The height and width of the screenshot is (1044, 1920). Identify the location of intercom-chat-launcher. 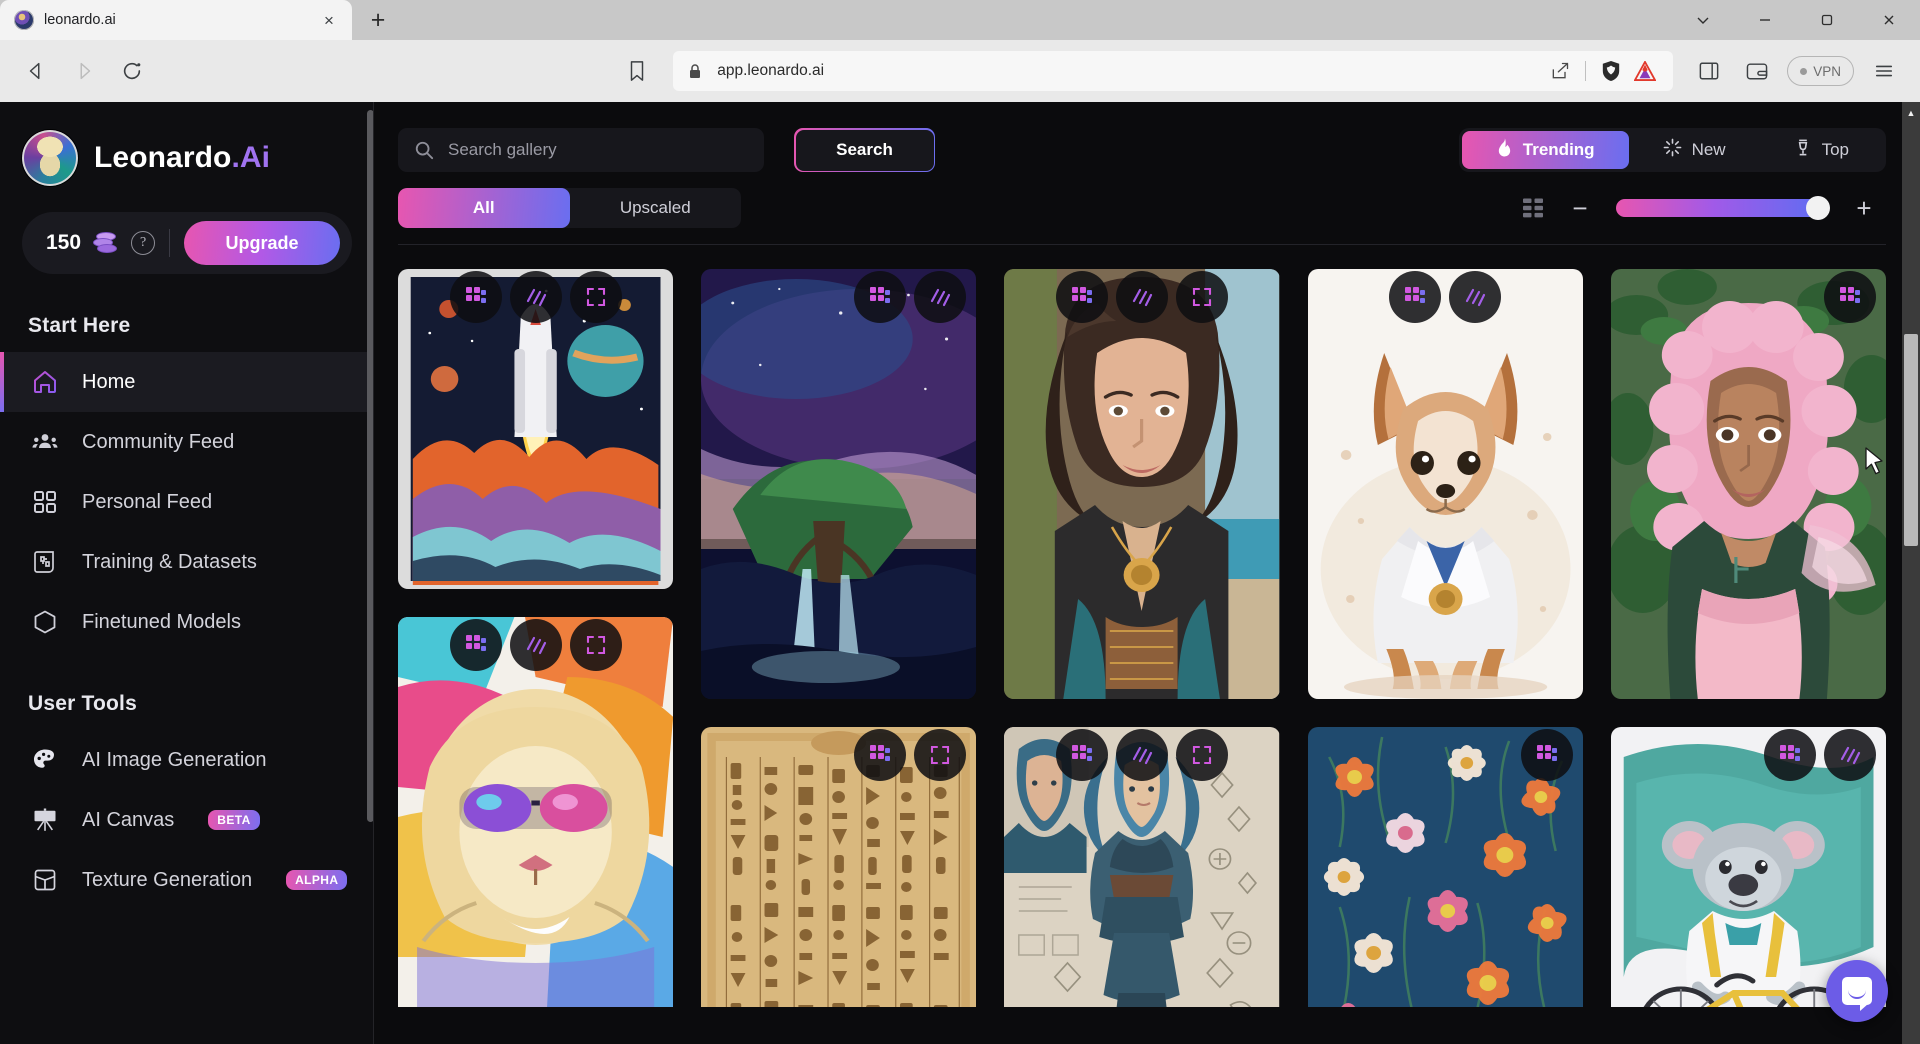
(1857, 991).